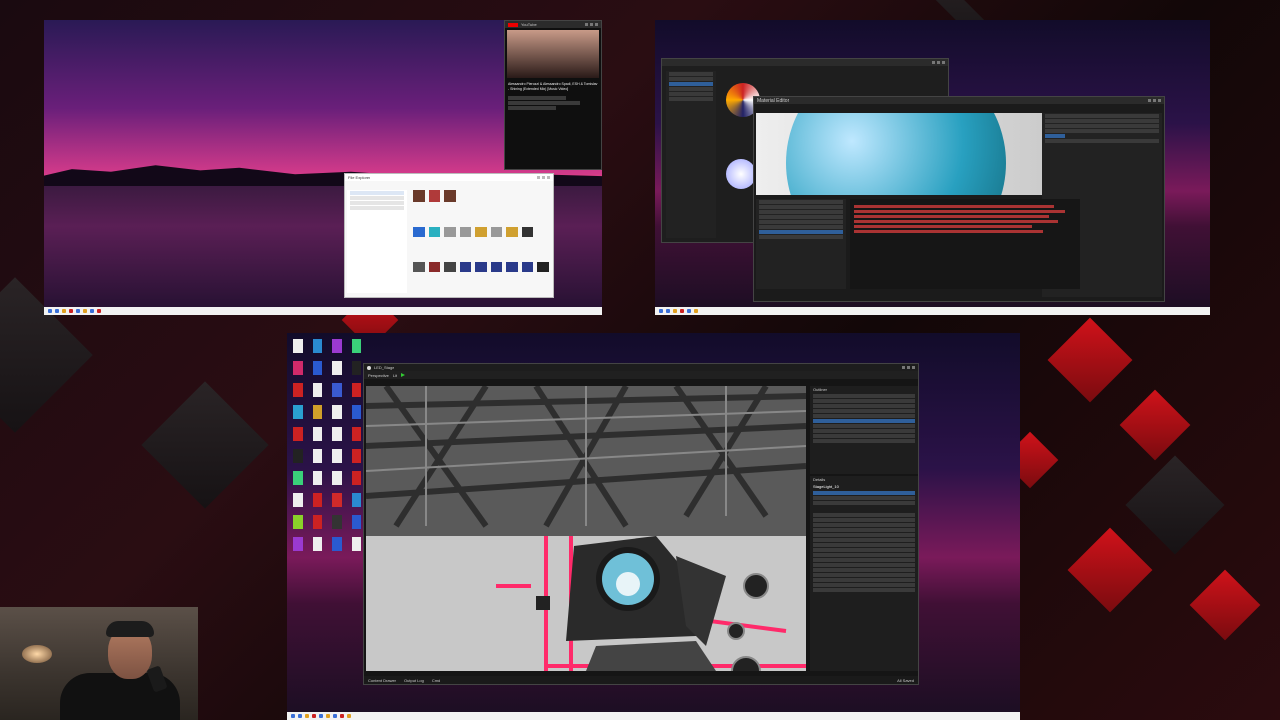 The image size is (1280, 720). I want to click on save-status: All Saved, so click(905, 680).